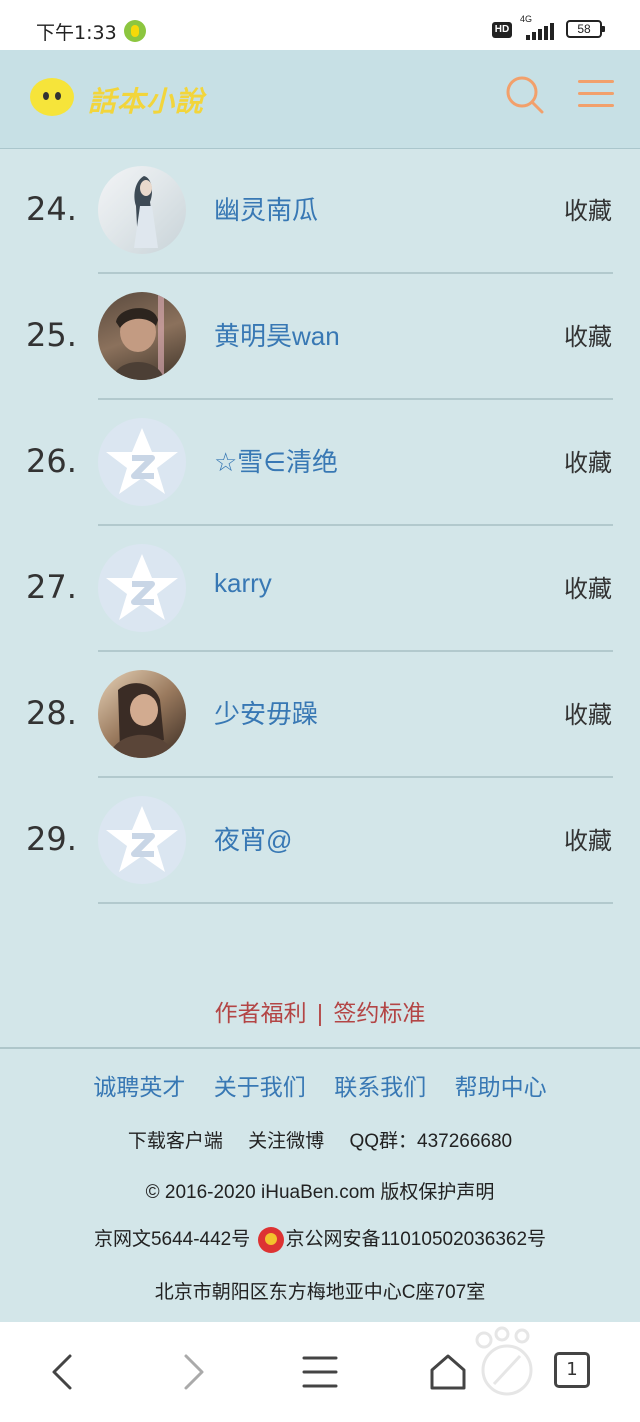  I want to click on police-record: 京公网安备11010502036362号, so click(416, 1239).